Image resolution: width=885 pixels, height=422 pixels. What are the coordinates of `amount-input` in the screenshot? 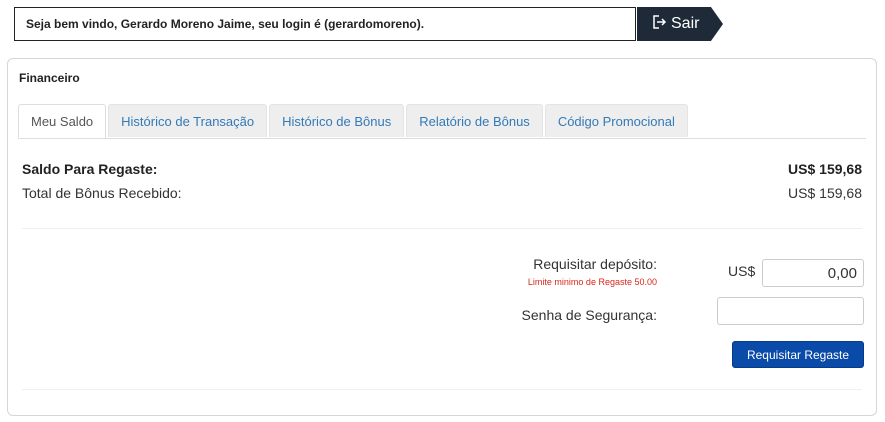 It's located at (813, 273).